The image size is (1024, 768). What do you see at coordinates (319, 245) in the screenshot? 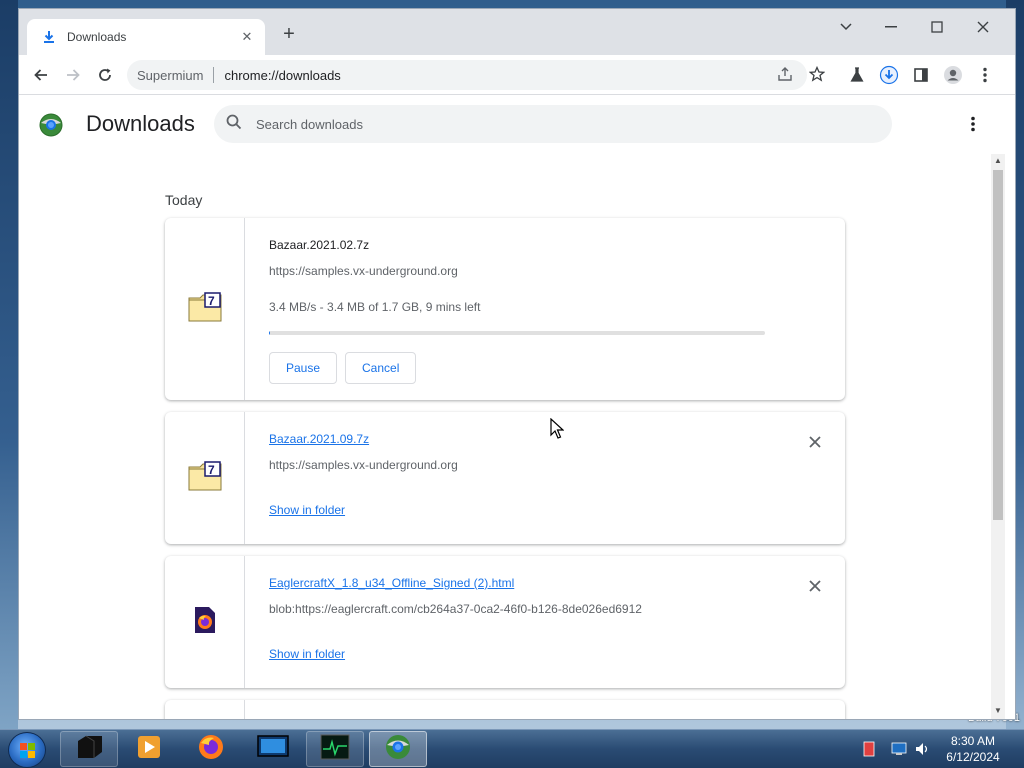
I see `download-filename: Bazaar.2021.02.7z` at bounding box center [319, 245].